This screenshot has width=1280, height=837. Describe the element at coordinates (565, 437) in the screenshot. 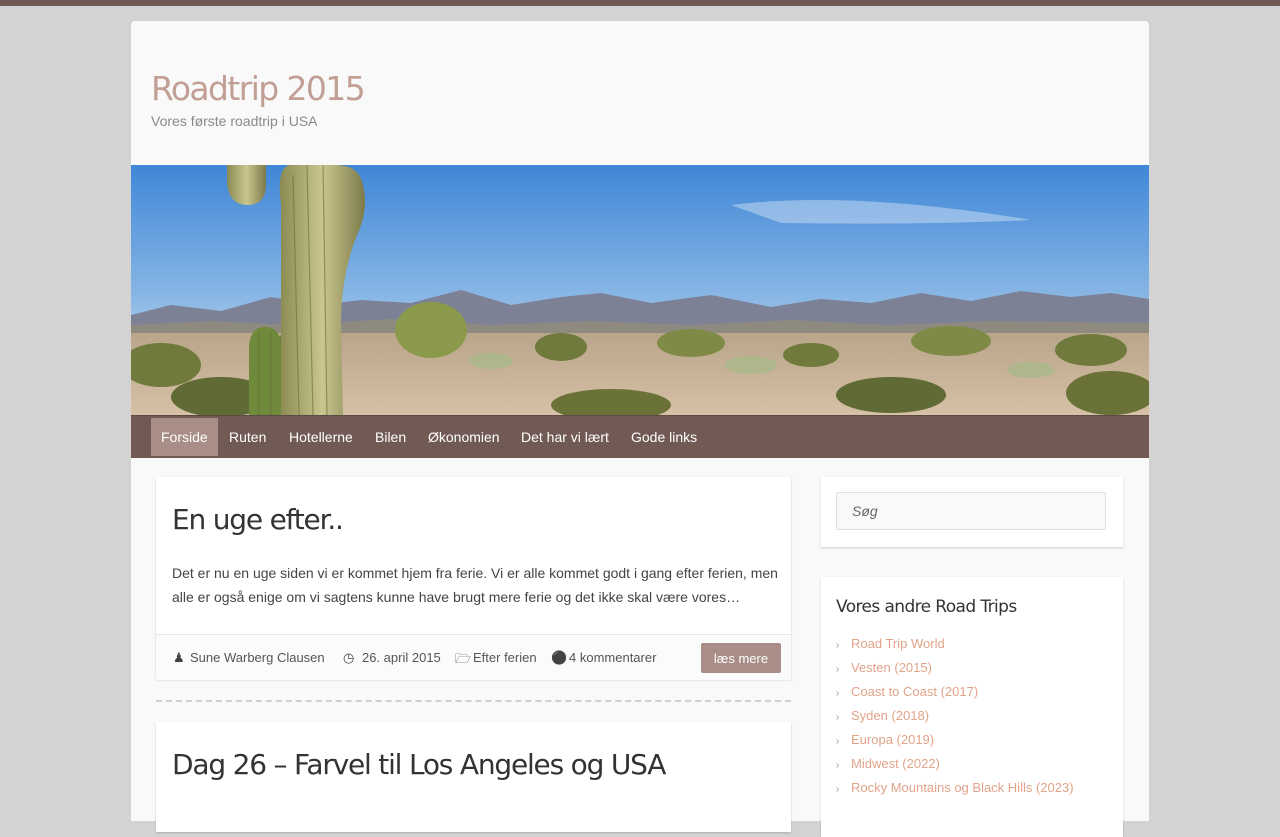

I see `nav-item-det-har-vi-laert: Det har vi lært` at that location.